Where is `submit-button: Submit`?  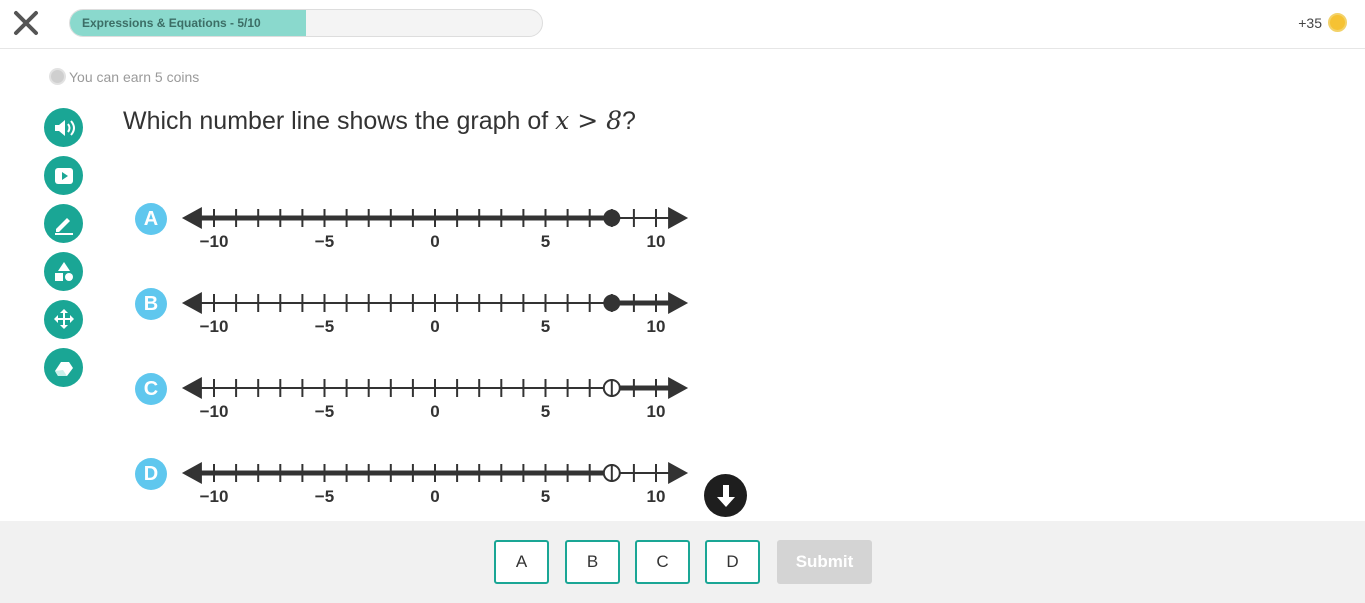 submit-button: Submit is located at coordinates (824, 562).